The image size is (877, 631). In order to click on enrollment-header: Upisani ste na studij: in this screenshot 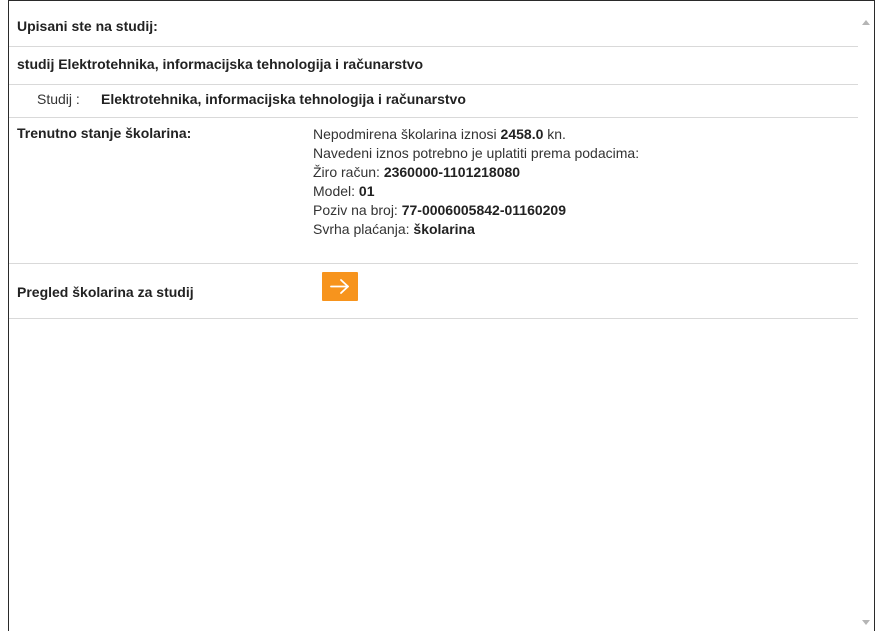, I will do `click(434, 27)`.